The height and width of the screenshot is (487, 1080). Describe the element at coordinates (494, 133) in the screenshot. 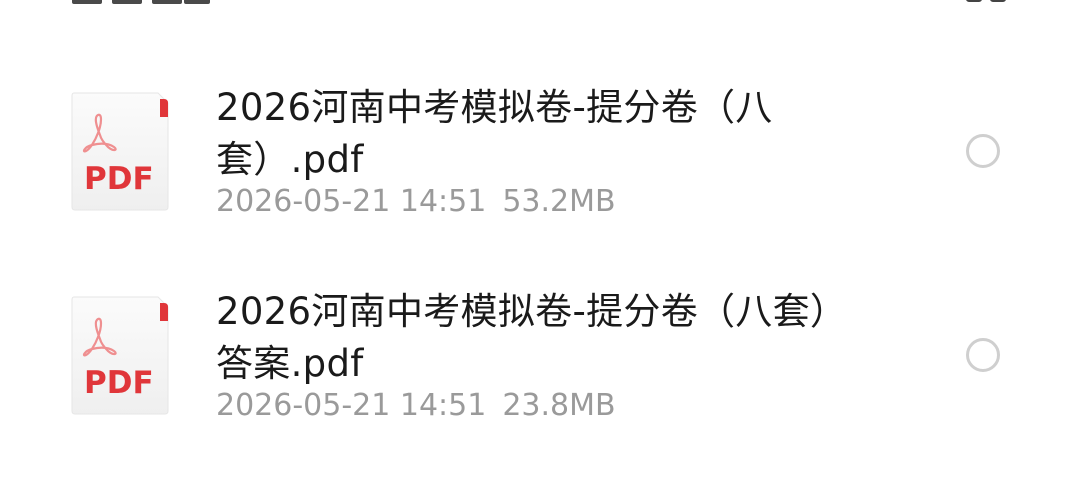

I see `file-name: 2026河南中考模拟卷-提分卷（八套）.pdf` at that location.